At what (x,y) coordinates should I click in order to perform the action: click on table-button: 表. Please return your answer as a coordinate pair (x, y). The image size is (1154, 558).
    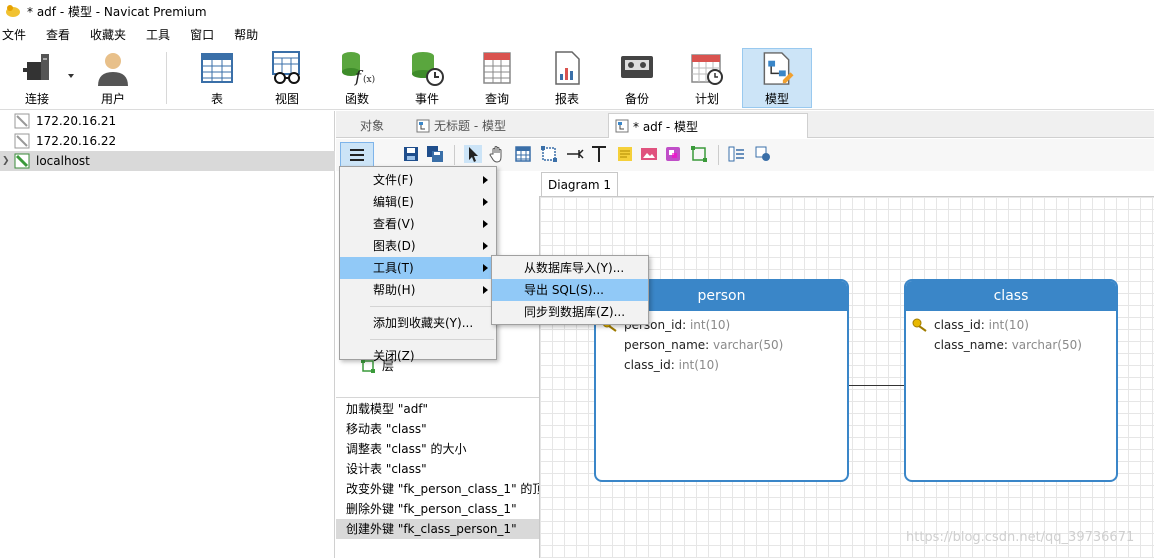
    Looking at the image, I should click on (217, 78).